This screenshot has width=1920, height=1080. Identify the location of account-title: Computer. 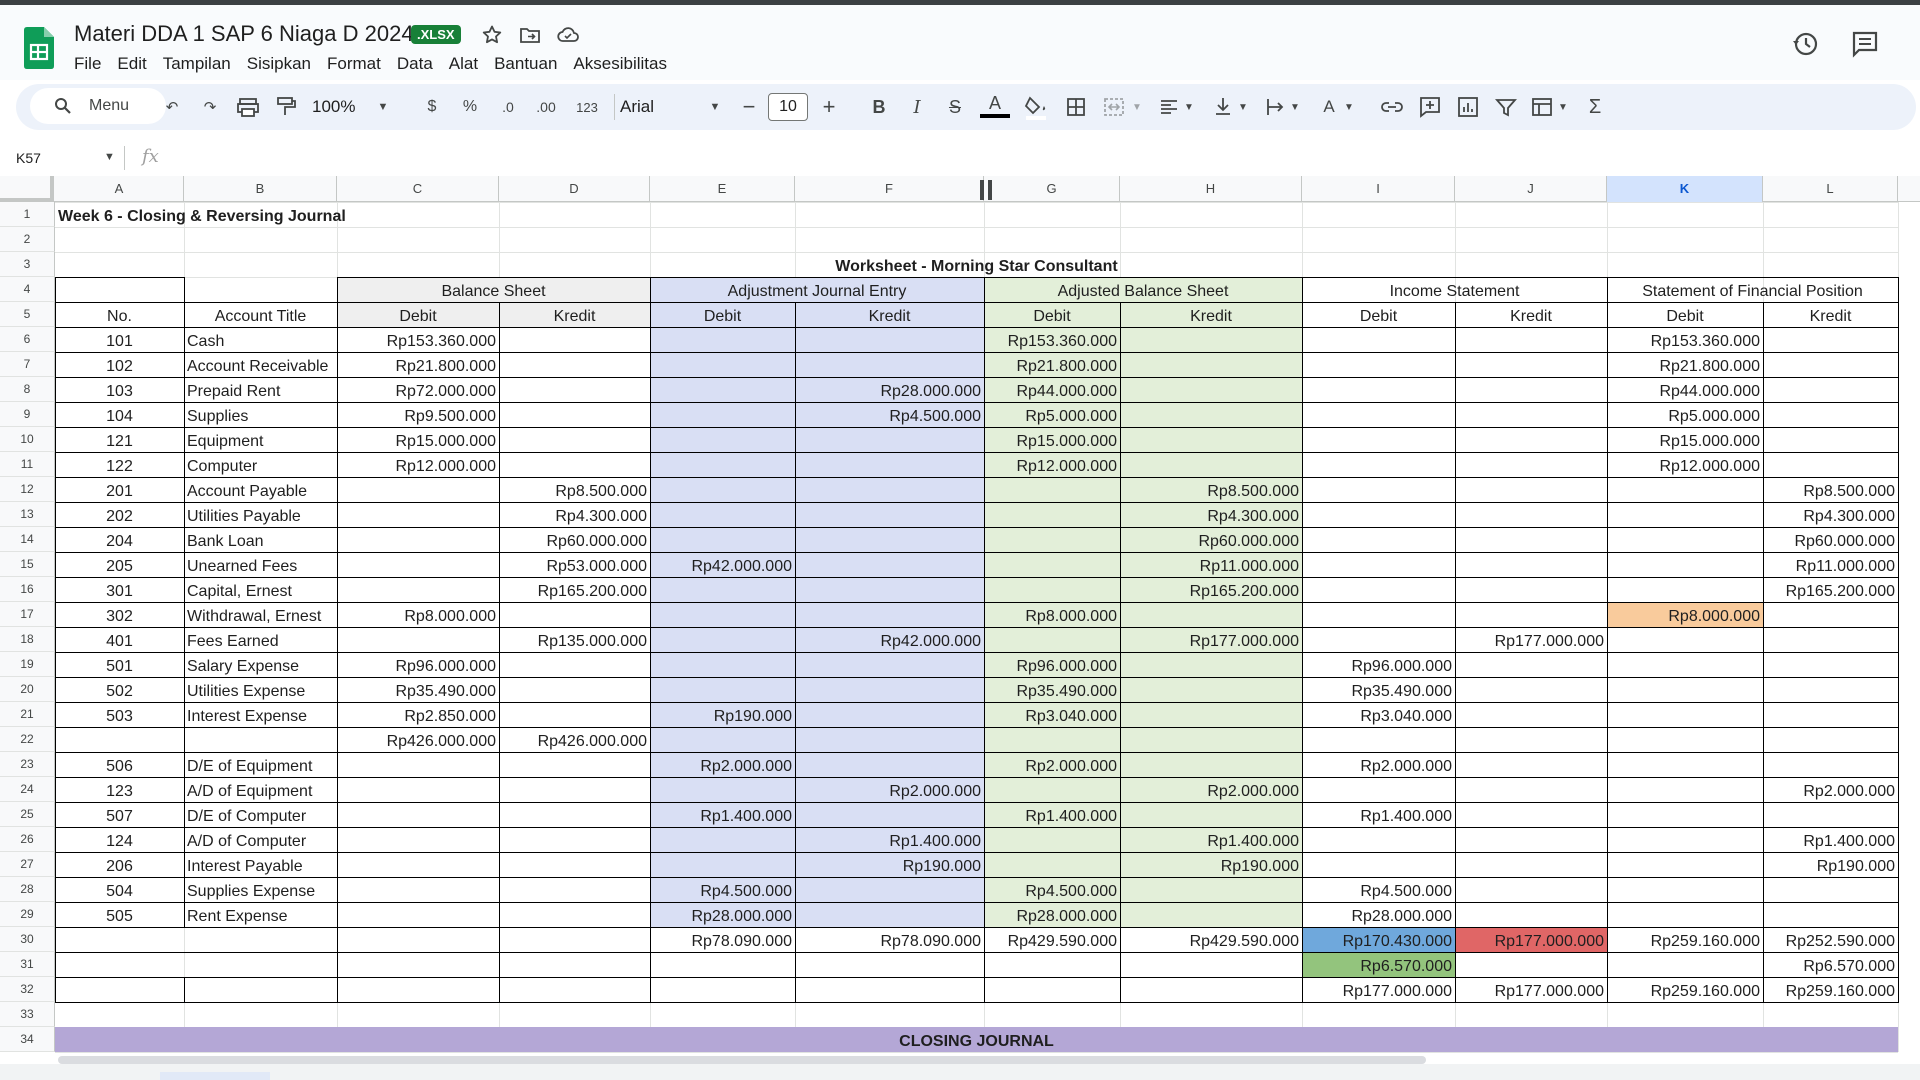
(260, 464).